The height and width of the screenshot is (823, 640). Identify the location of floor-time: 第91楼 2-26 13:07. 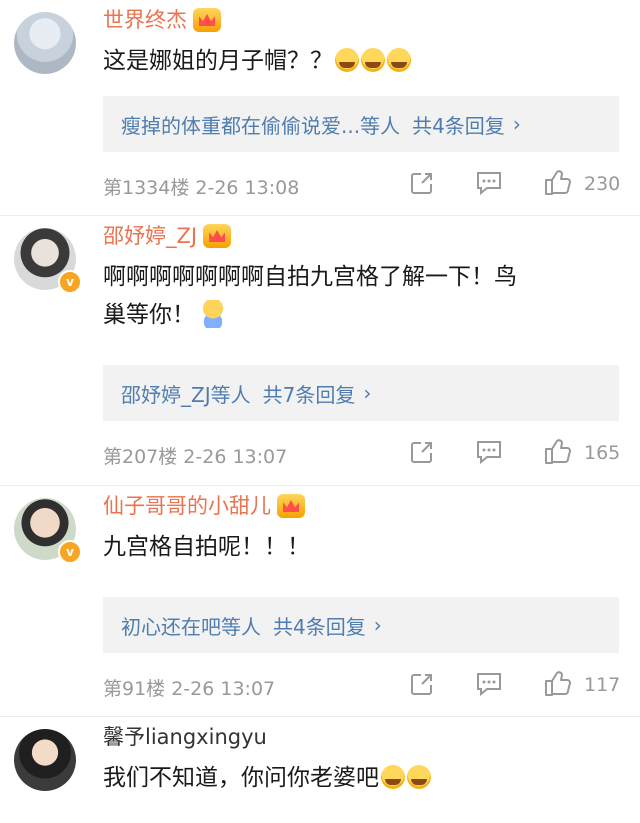
(189, 689).